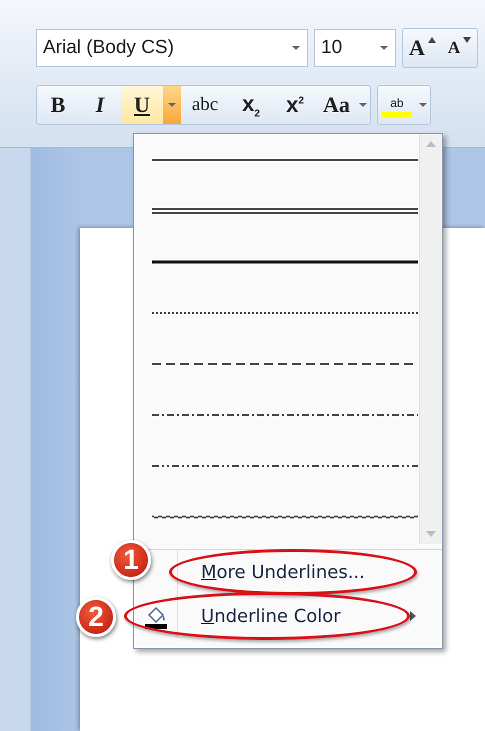 The image size is (485, 731). I want to click on font-name-field: Arial (Body CS), so click(172, 48).